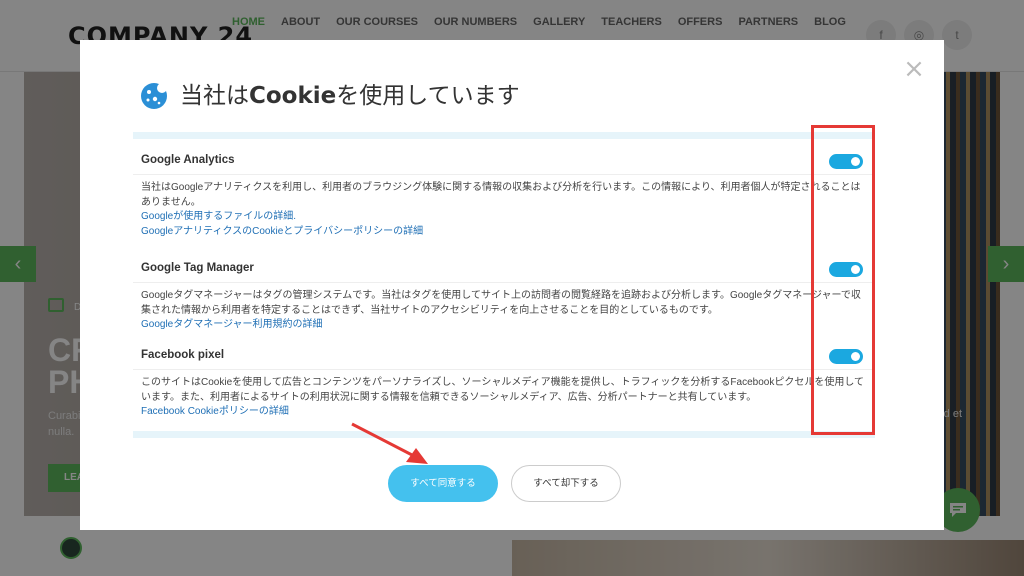 The height and width of the screenshot is (576, 1024). What do you see at coordinates (504, 232) in the screenshot?
I see `link-google-analytics-privacy: GoogleアナリティクスのCookieとプライバシーポリシーの詳細` at bounding box center [504, 232].